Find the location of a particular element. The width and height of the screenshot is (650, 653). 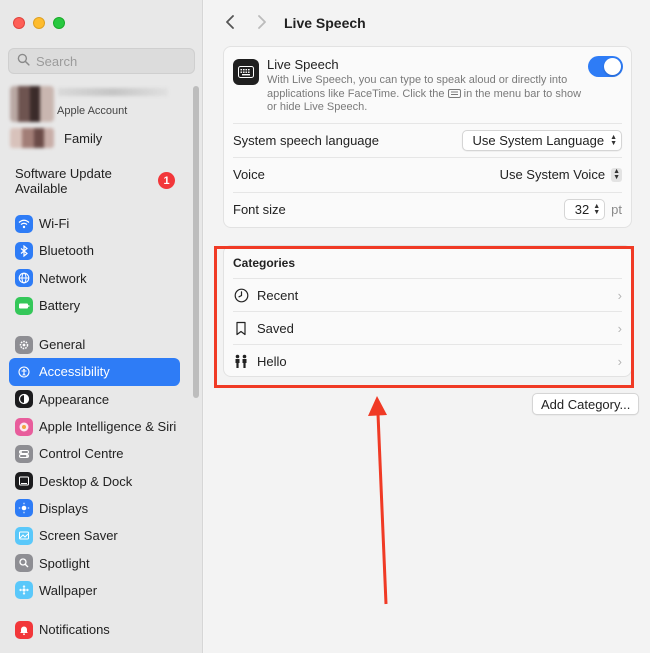

chevron-left-icon is located at coordinates (230, 22).